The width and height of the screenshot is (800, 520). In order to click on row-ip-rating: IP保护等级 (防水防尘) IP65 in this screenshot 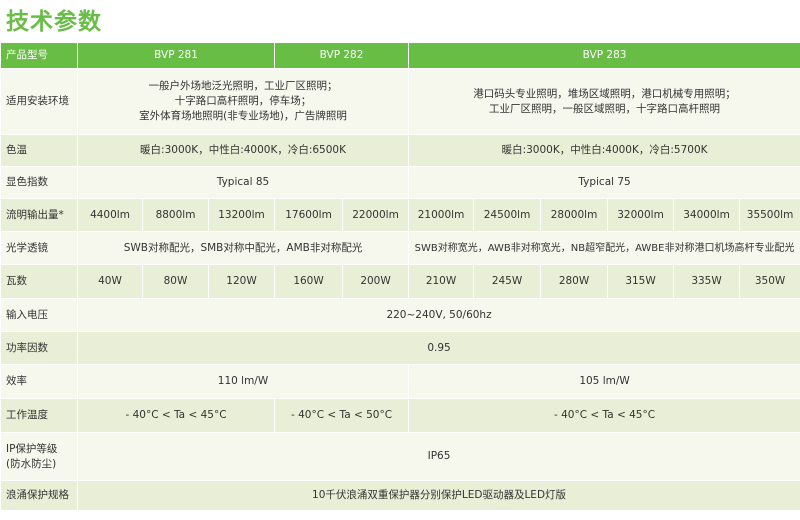, I will do `click(400, 456)`.